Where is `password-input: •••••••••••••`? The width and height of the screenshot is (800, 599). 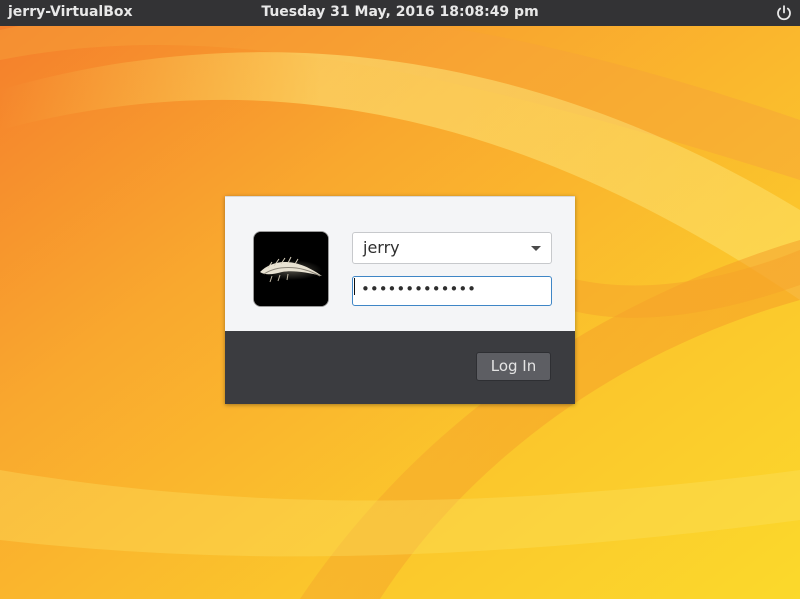
password-input: ••••••••••••• is located at coordinates (452, 291).